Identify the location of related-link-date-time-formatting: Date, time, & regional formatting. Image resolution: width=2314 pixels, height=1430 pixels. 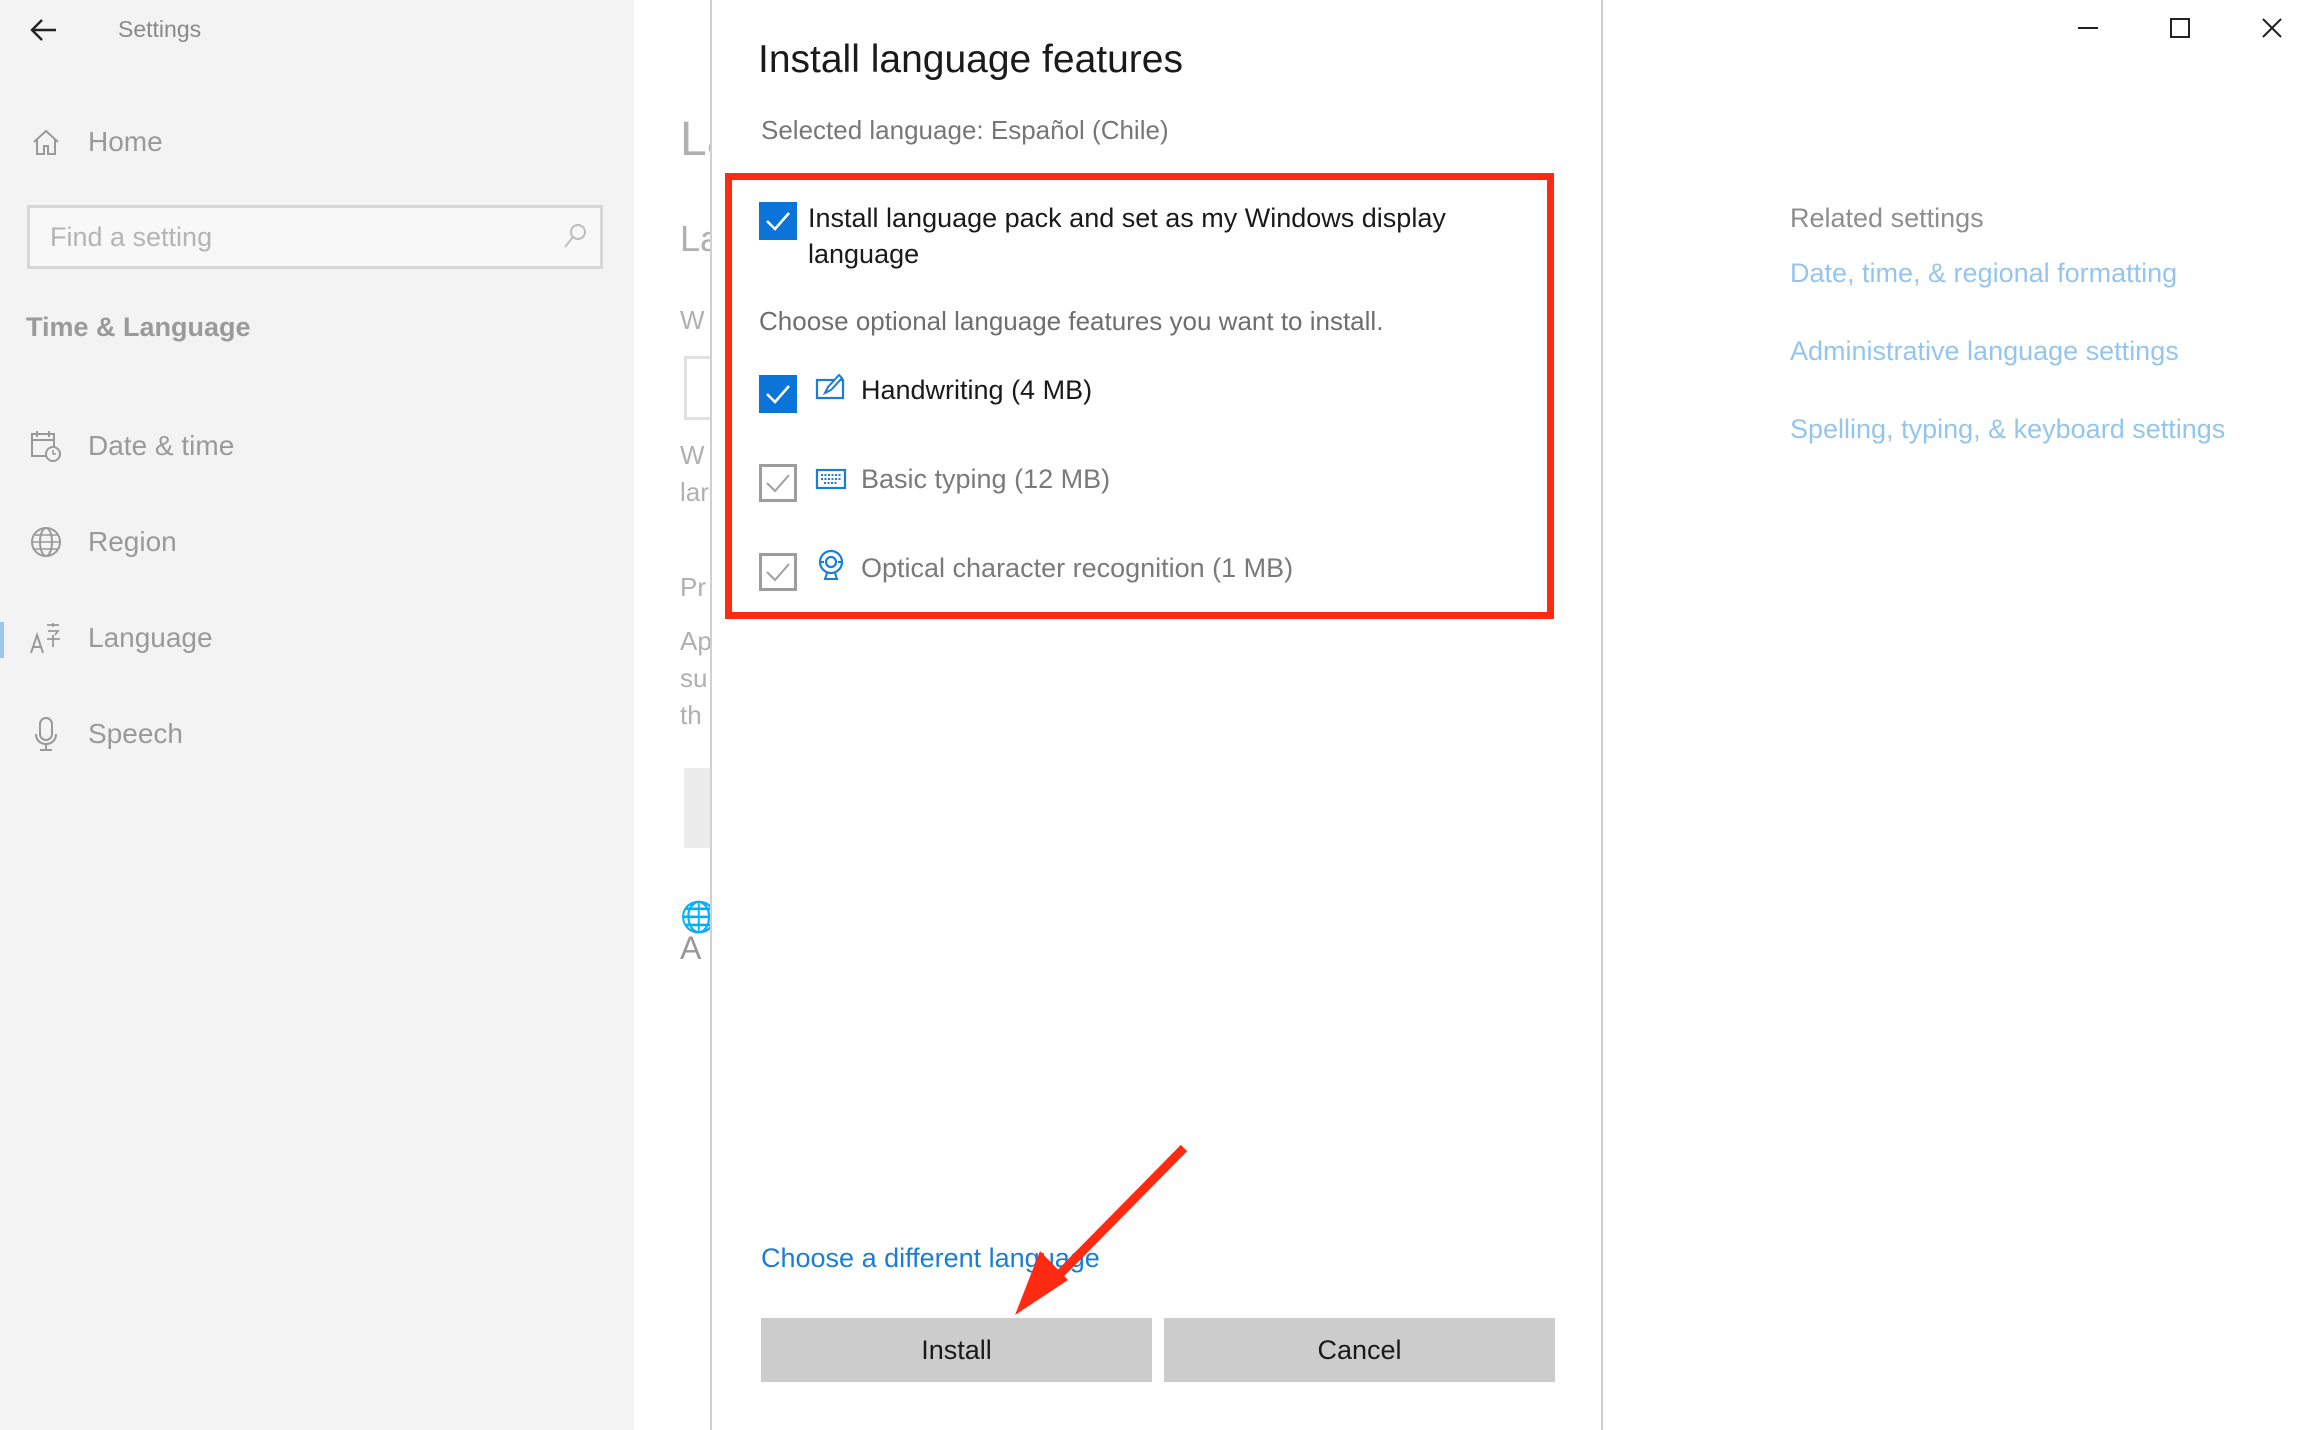
(1983, 273).